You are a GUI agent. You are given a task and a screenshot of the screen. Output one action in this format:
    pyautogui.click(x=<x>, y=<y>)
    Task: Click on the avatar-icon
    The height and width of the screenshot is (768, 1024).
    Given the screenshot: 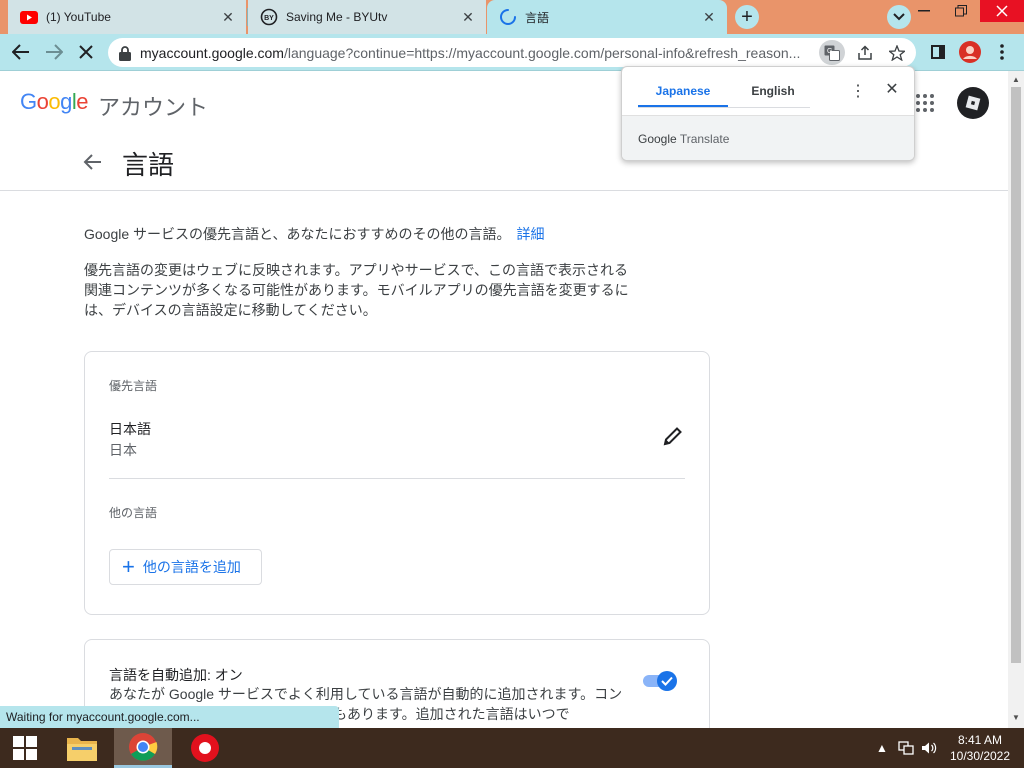 What is the action you would take?
    pyautogui.click(x=970, y=52)
    